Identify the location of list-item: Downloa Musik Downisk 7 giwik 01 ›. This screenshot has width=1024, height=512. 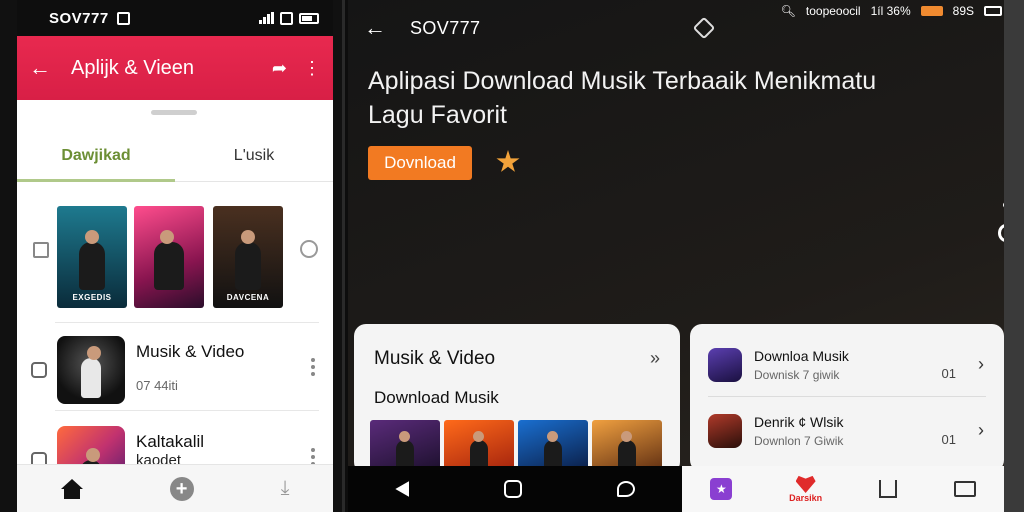
(847, 362).